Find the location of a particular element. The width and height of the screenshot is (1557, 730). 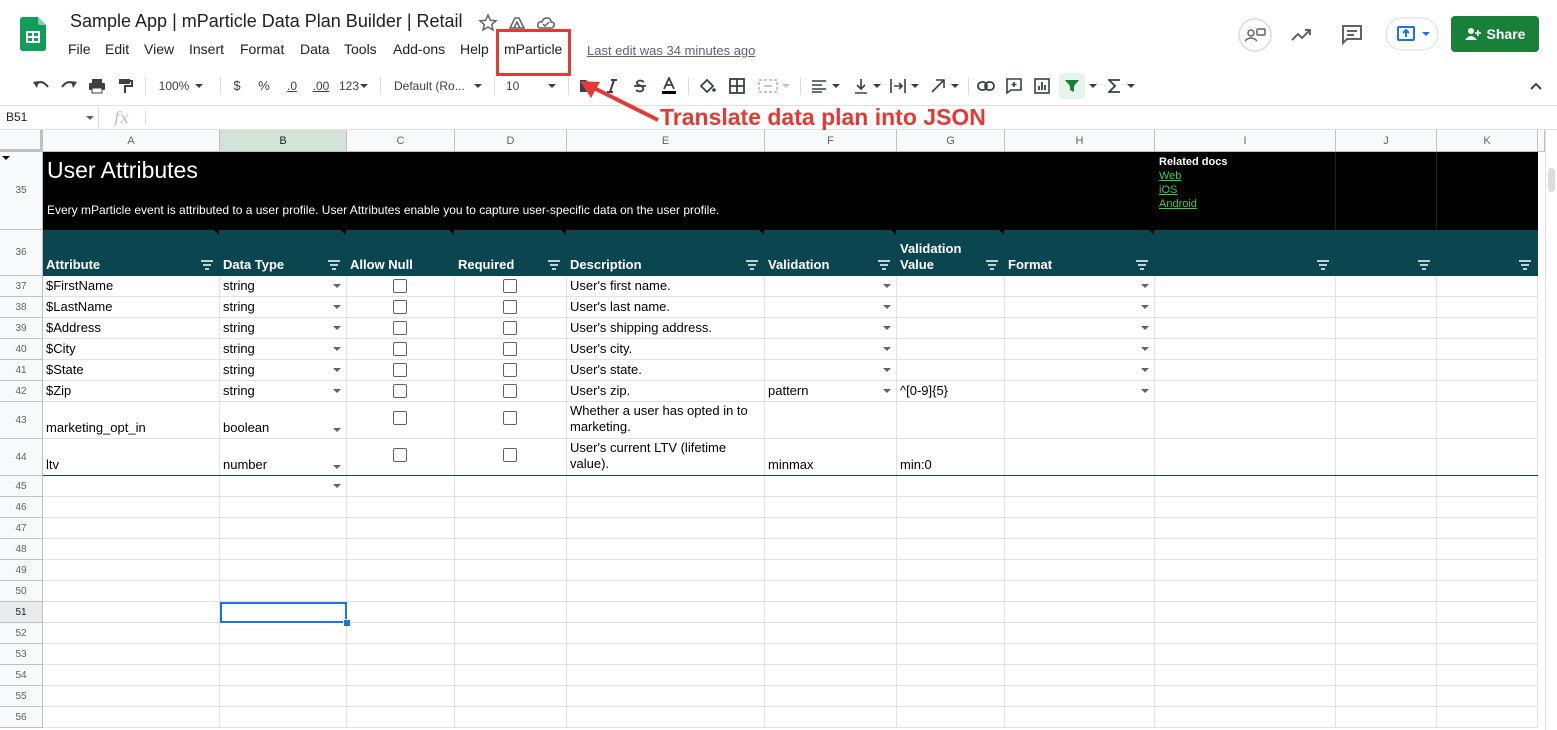

header-cell-required: Required is located at coordinates (511, 253).